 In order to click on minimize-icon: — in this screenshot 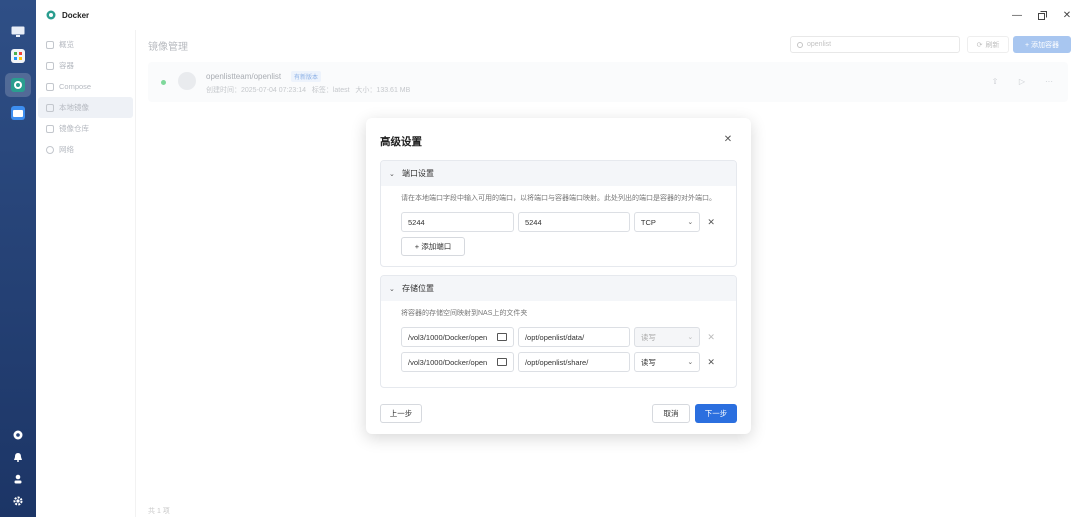, I will do `click(1017, 15)`.